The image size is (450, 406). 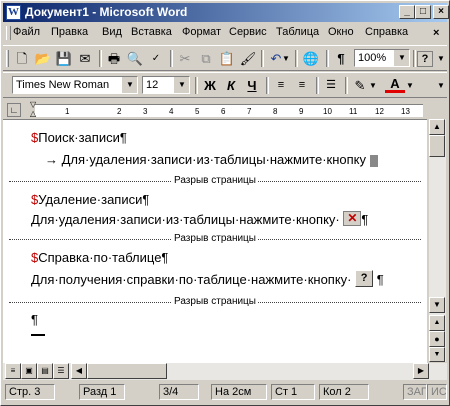 What do you see at coordinates (437, 127) in the screenshot?
I see `scroll-up-icon: ▲` at bounding box center [437, 127].